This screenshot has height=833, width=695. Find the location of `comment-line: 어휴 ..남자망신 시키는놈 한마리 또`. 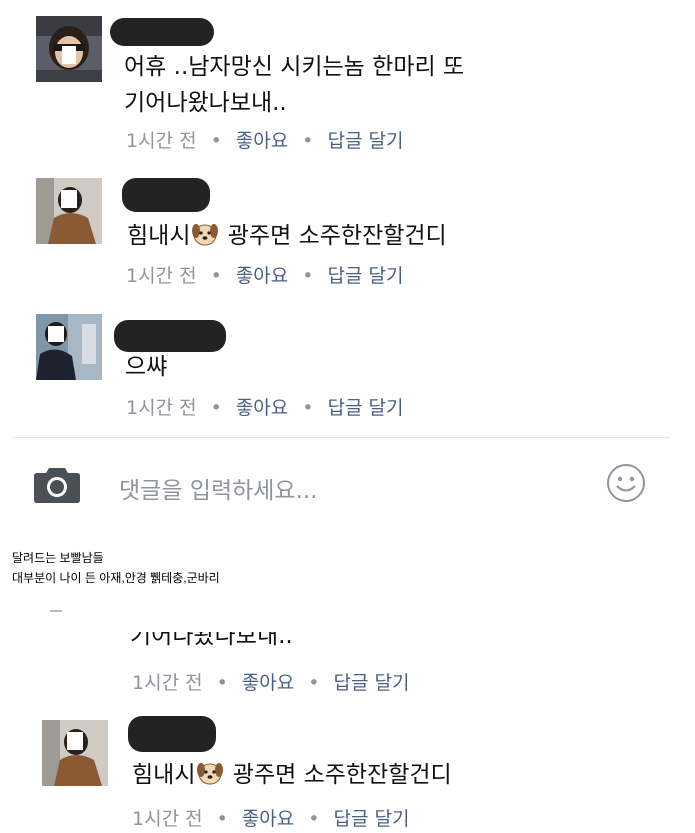

comment-line: 어휴 ..남자망신 시키는놈 한마리 또 is located at coordinates (294, 67).